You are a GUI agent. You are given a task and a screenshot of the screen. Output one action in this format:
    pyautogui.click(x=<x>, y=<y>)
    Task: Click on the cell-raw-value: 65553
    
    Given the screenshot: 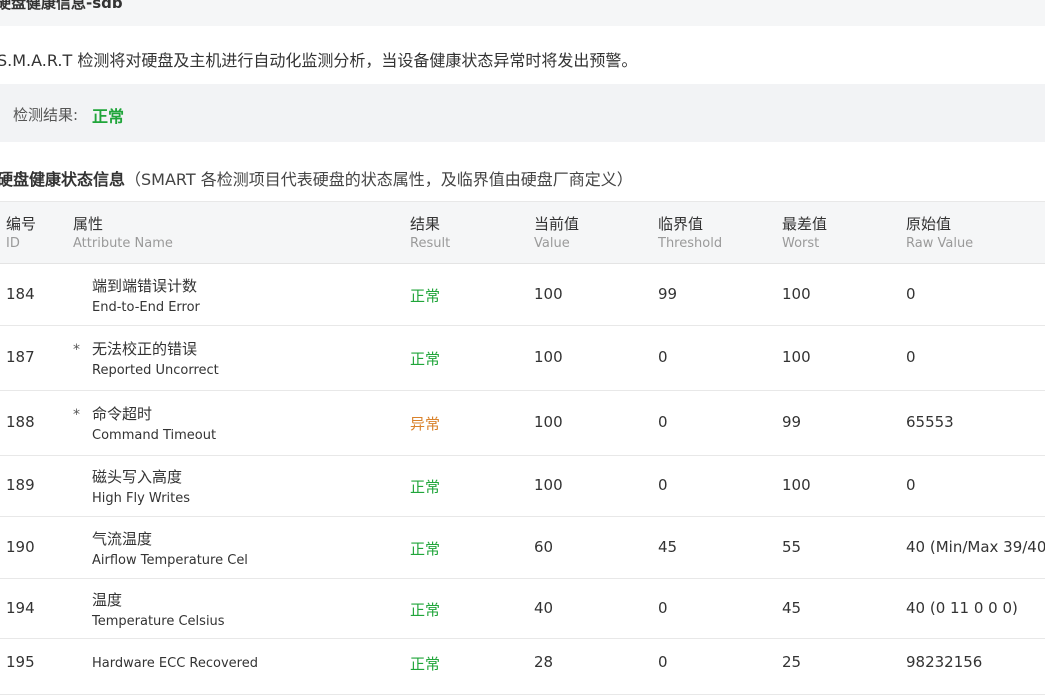 What is the action you would take?
    pyautogui.click(x=930, y=422)
    